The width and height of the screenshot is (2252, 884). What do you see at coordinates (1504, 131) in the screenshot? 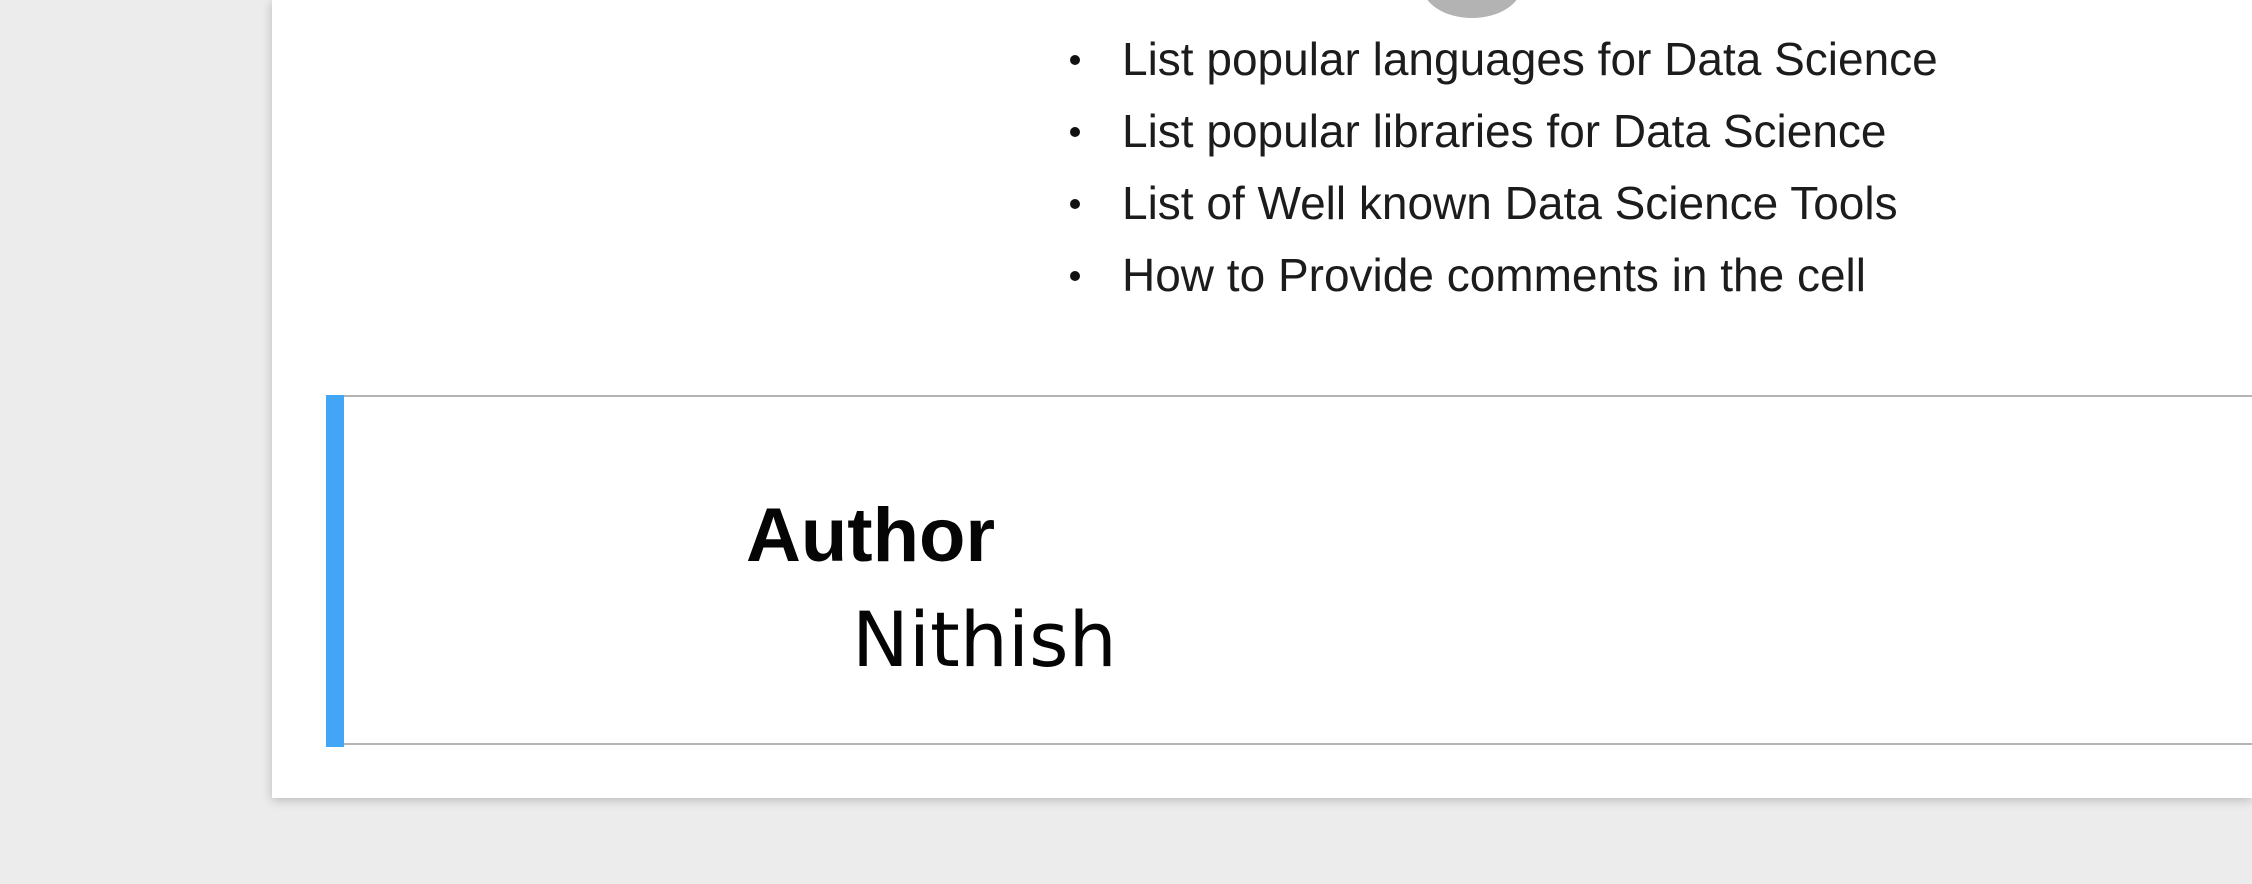
I see `list-item-text: List popular libraries for Data Science` at bounding box center [1504, 131].